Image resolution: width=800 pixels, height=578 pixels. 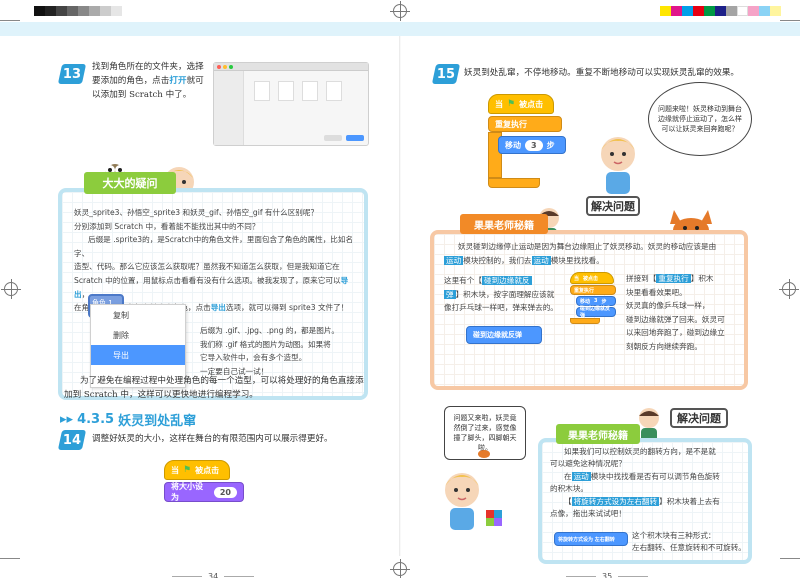 I want to click on menu-item-export: 导出, so click(x=138, y=355).